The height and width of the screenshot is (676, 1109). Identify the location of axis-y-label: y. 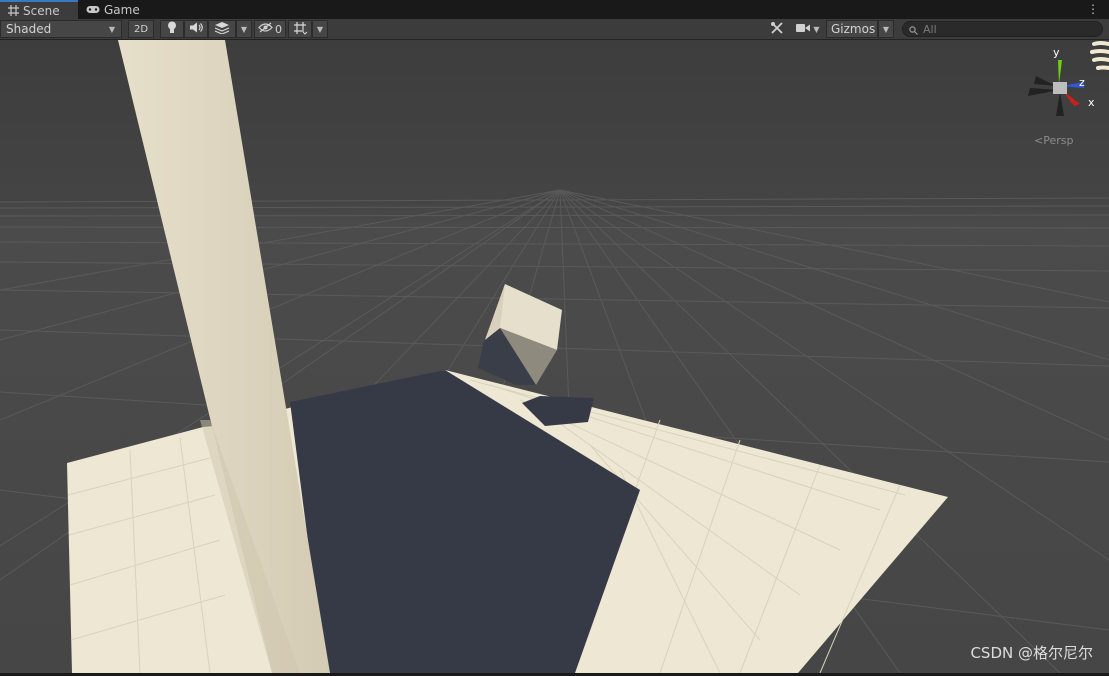
(1056, 52).